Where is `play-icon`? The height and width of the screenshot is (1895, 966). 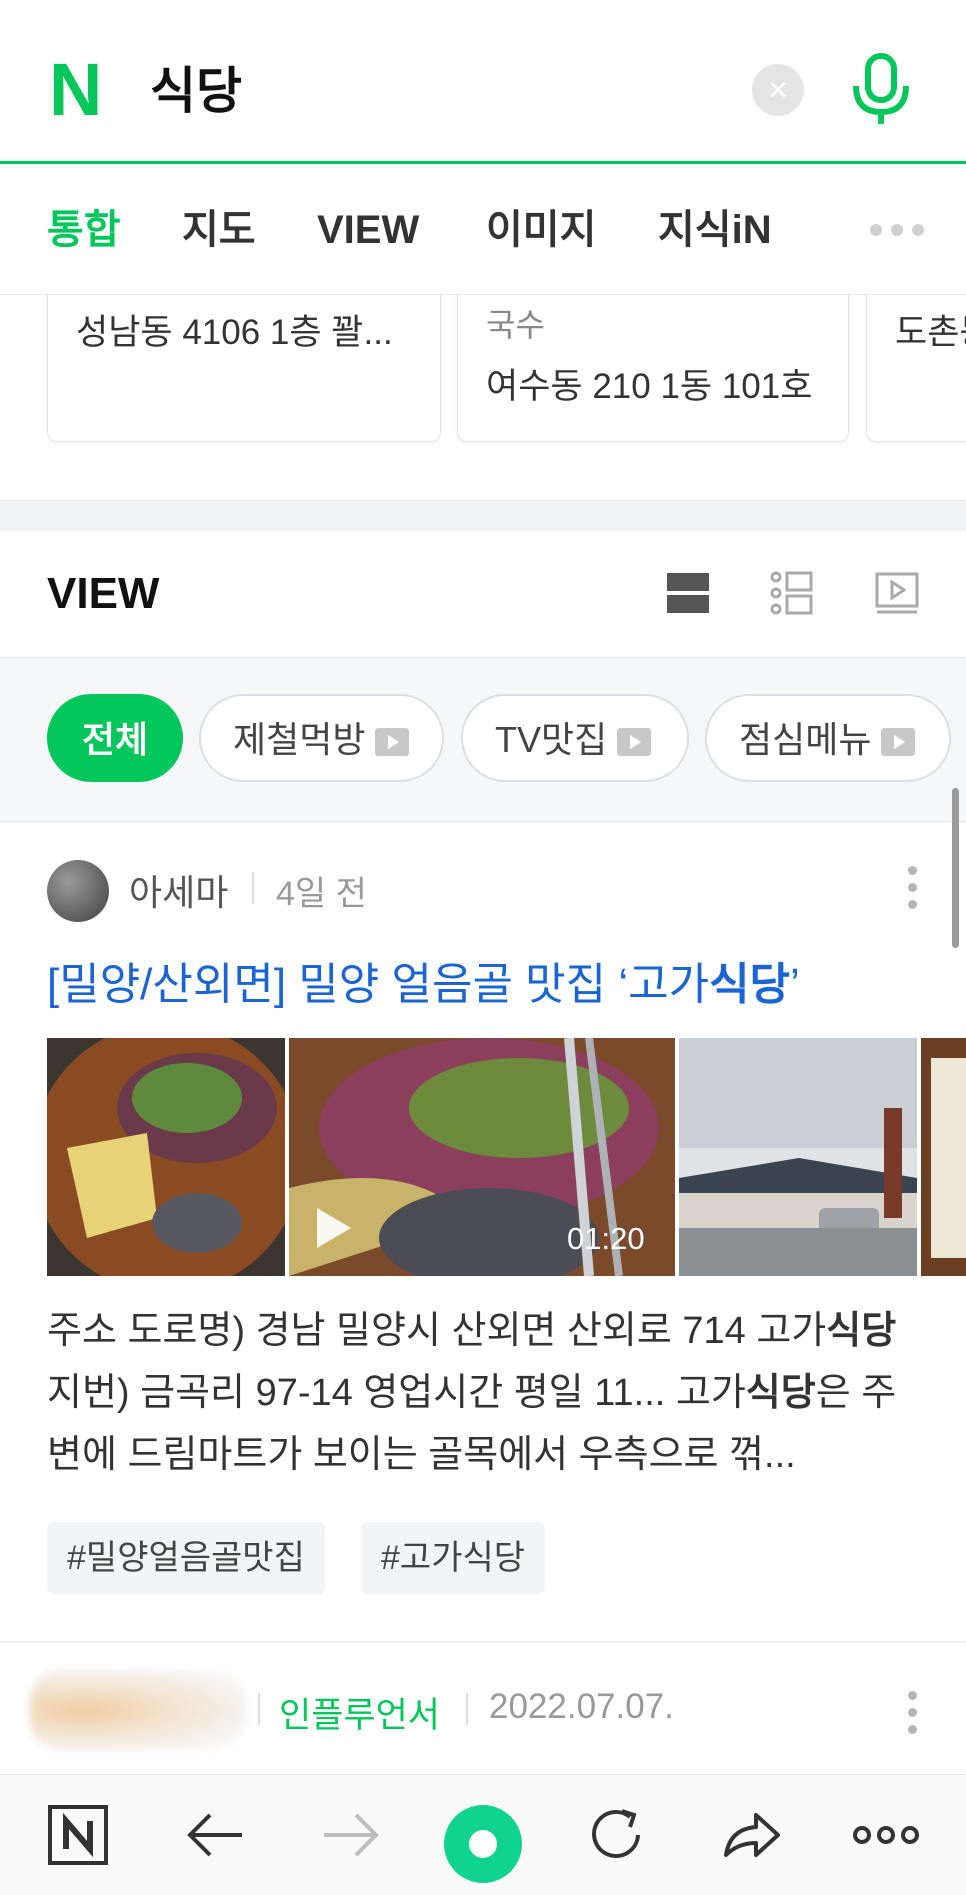 play-icon is located at coordinates (332, 1228).